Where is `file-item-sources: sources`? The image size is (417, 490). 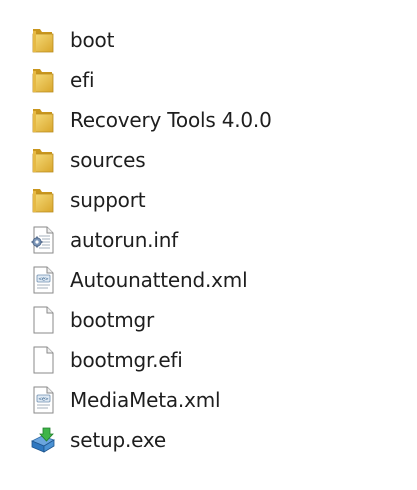 file-item-sources: sources is located at coordinates (210, 160).